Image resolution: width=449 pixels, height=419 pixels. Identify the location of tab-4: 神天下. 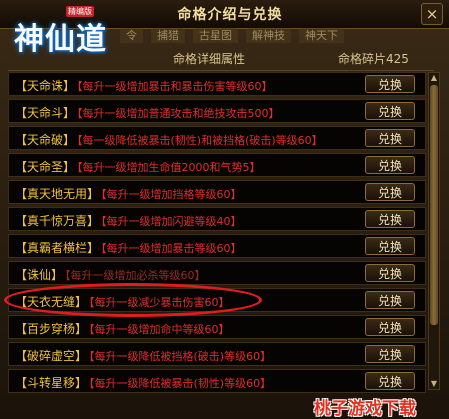
(321, 35).